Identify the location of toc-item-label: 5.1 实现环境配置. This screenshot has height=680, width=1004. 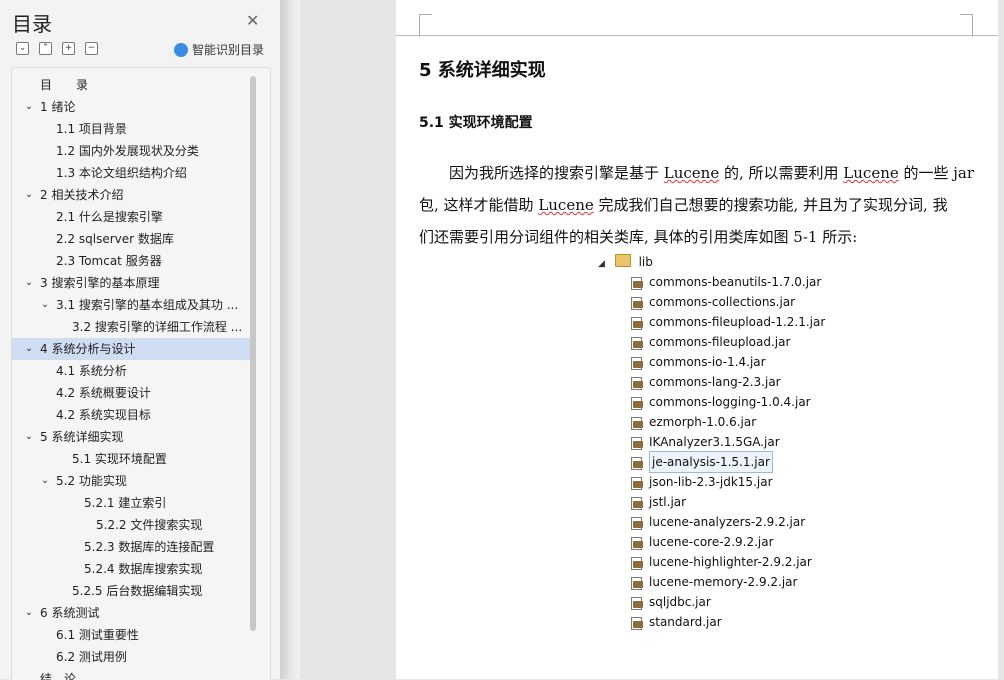
(119, 459).